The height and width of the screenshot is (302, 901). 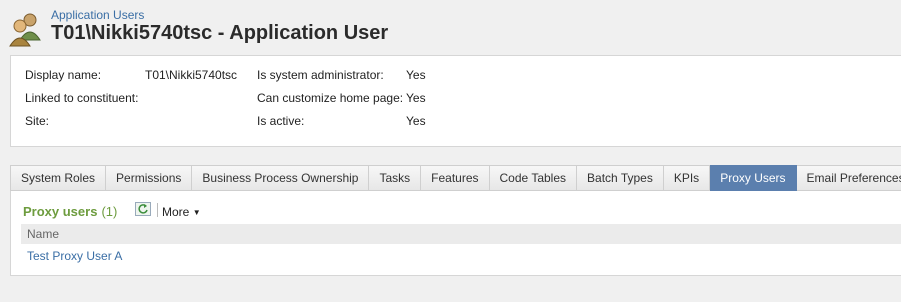 I want to click on caret-down-icon: ▼, so click(x=196, y=212).